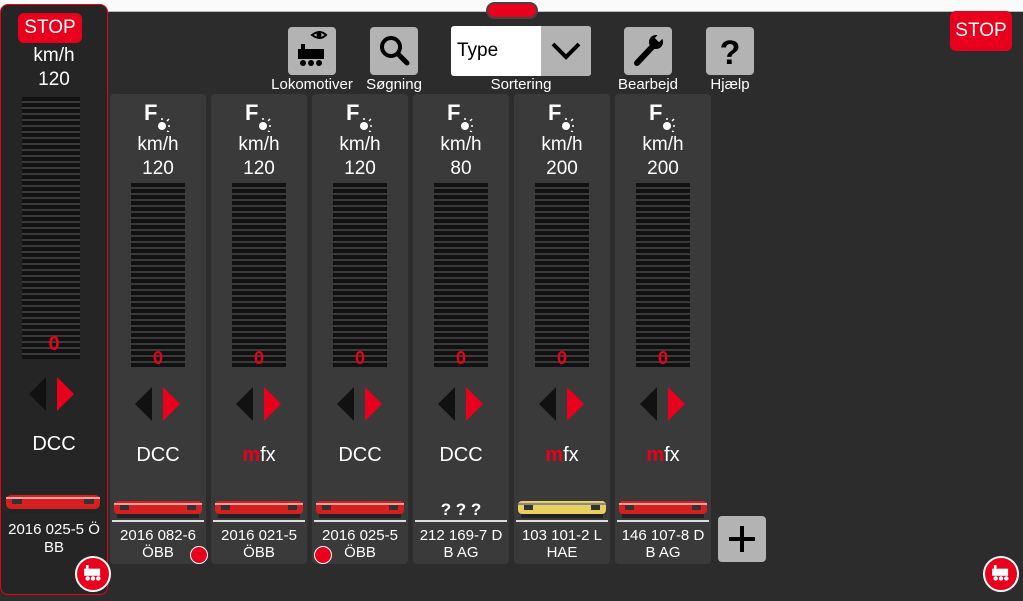 Image resolution: width=1023 pixels, height=601 pixels. What do you see at coordinates (461, 552) in the screenshot?
I see `loco-name-line2: B AG` at bounding box center [461, 552].